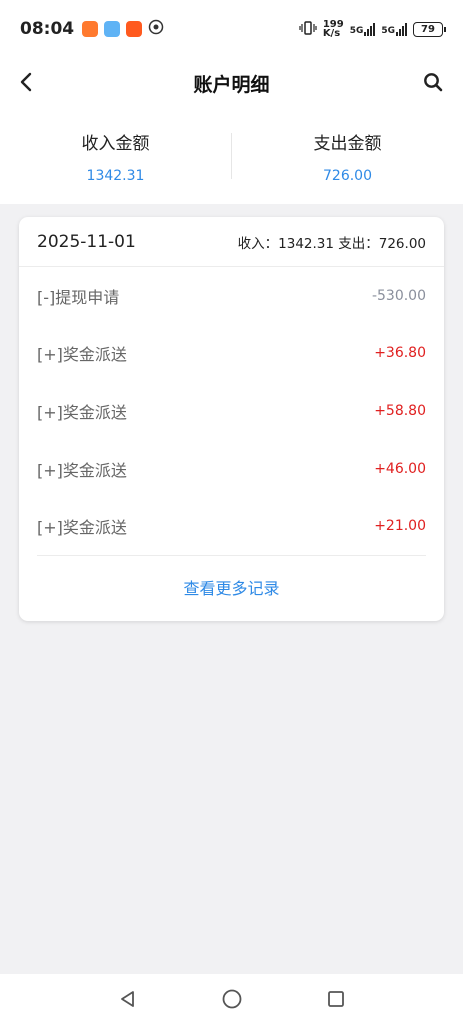 Image resolution: width=463 pixels, height=1024 pixels. I want to click on expense-value: 726.00, so click(347, 175).